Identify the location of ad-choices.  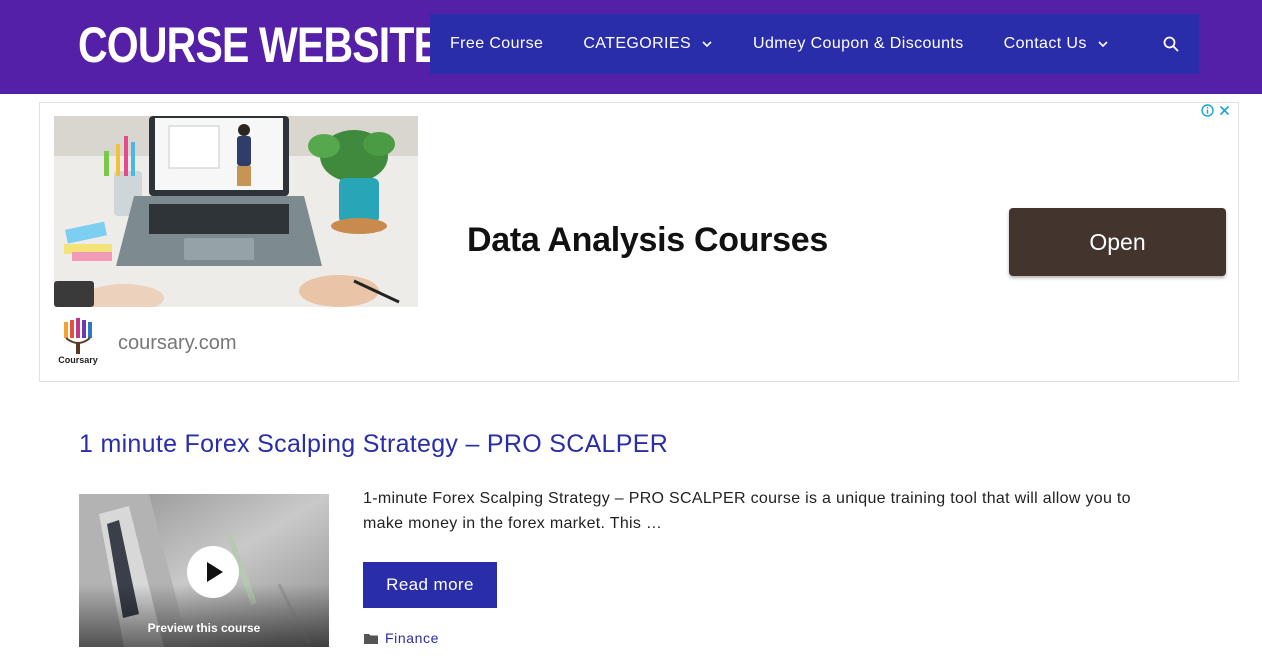
(1216, 110).